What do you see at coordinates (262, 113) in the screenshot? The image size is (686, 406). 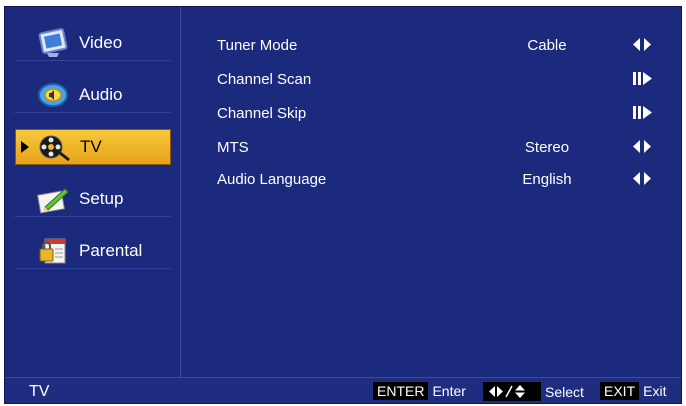 I see `setting-name: Channel Skip` at bounding box center [262, 113].